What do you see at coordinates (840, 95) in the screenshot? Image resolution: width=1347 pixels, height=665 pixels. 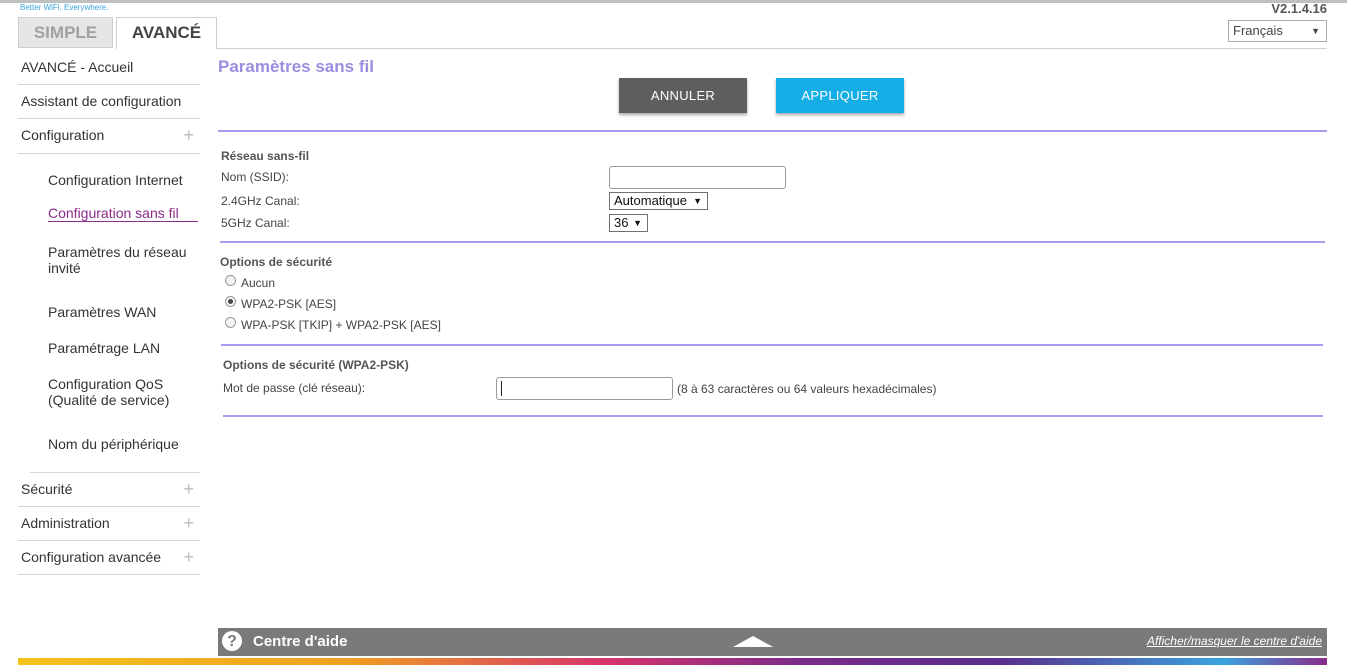 I see `apply-button: APPLIQUER` at bounding box center [840, 95].